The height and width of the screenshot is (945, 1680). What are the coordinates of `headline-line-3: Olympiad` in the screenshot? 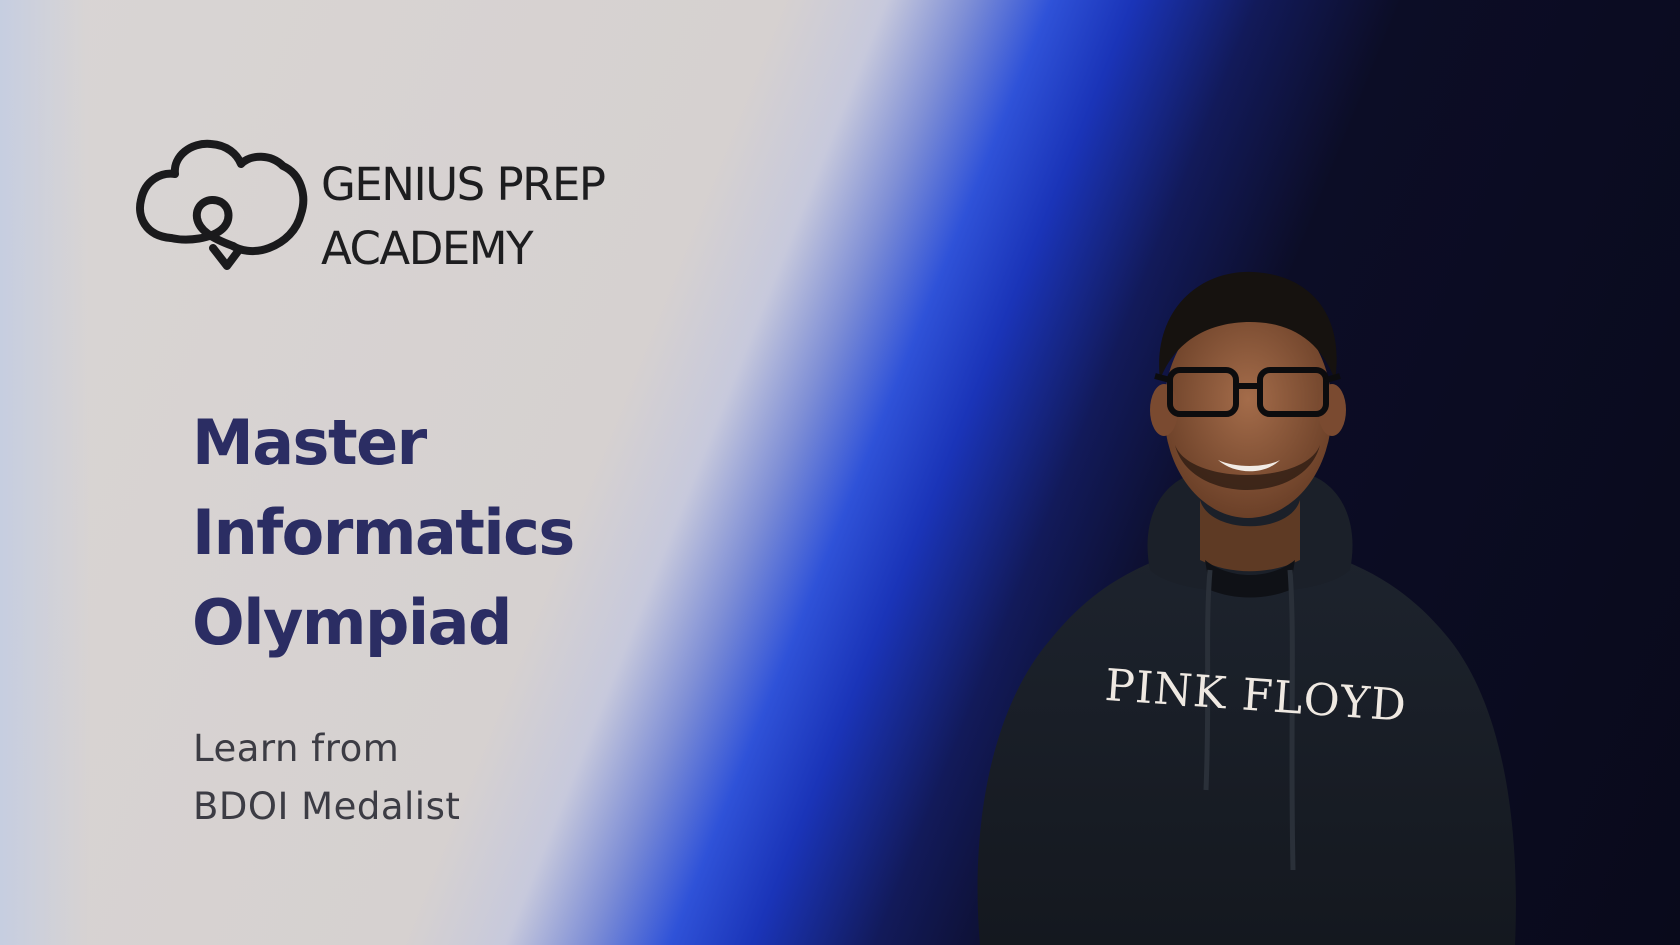 It's located at (352, 622).